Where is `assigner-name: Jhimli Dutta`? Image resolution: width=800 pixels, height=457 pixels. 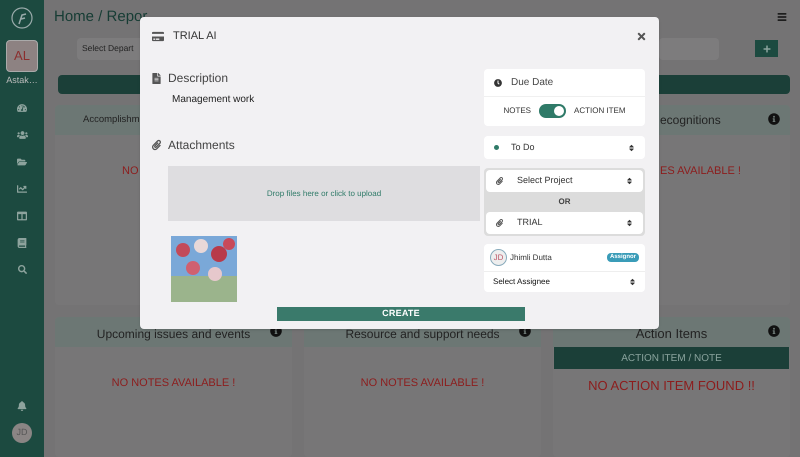
assigner-name: Jhimli Dutta is located at coordinates (531, 258).